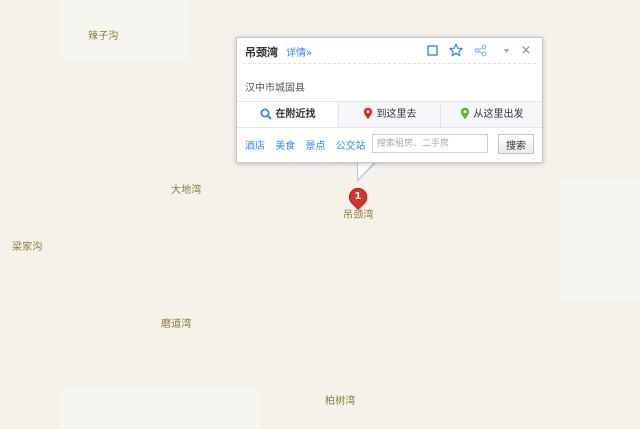  What do you see at coordinates (299, 51) in the screenshot?
I see `detail-link: 详情»` at bounding box center [299, 51].